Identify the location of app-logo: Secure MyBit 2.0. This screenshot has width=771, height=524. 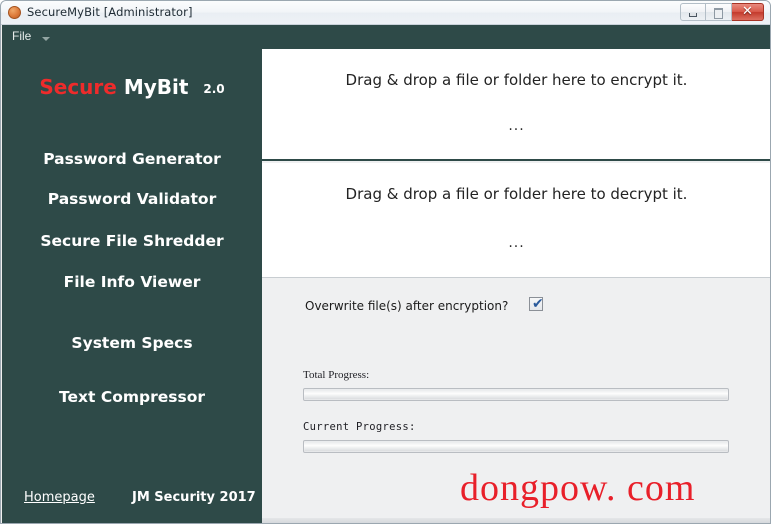
(132, 87).